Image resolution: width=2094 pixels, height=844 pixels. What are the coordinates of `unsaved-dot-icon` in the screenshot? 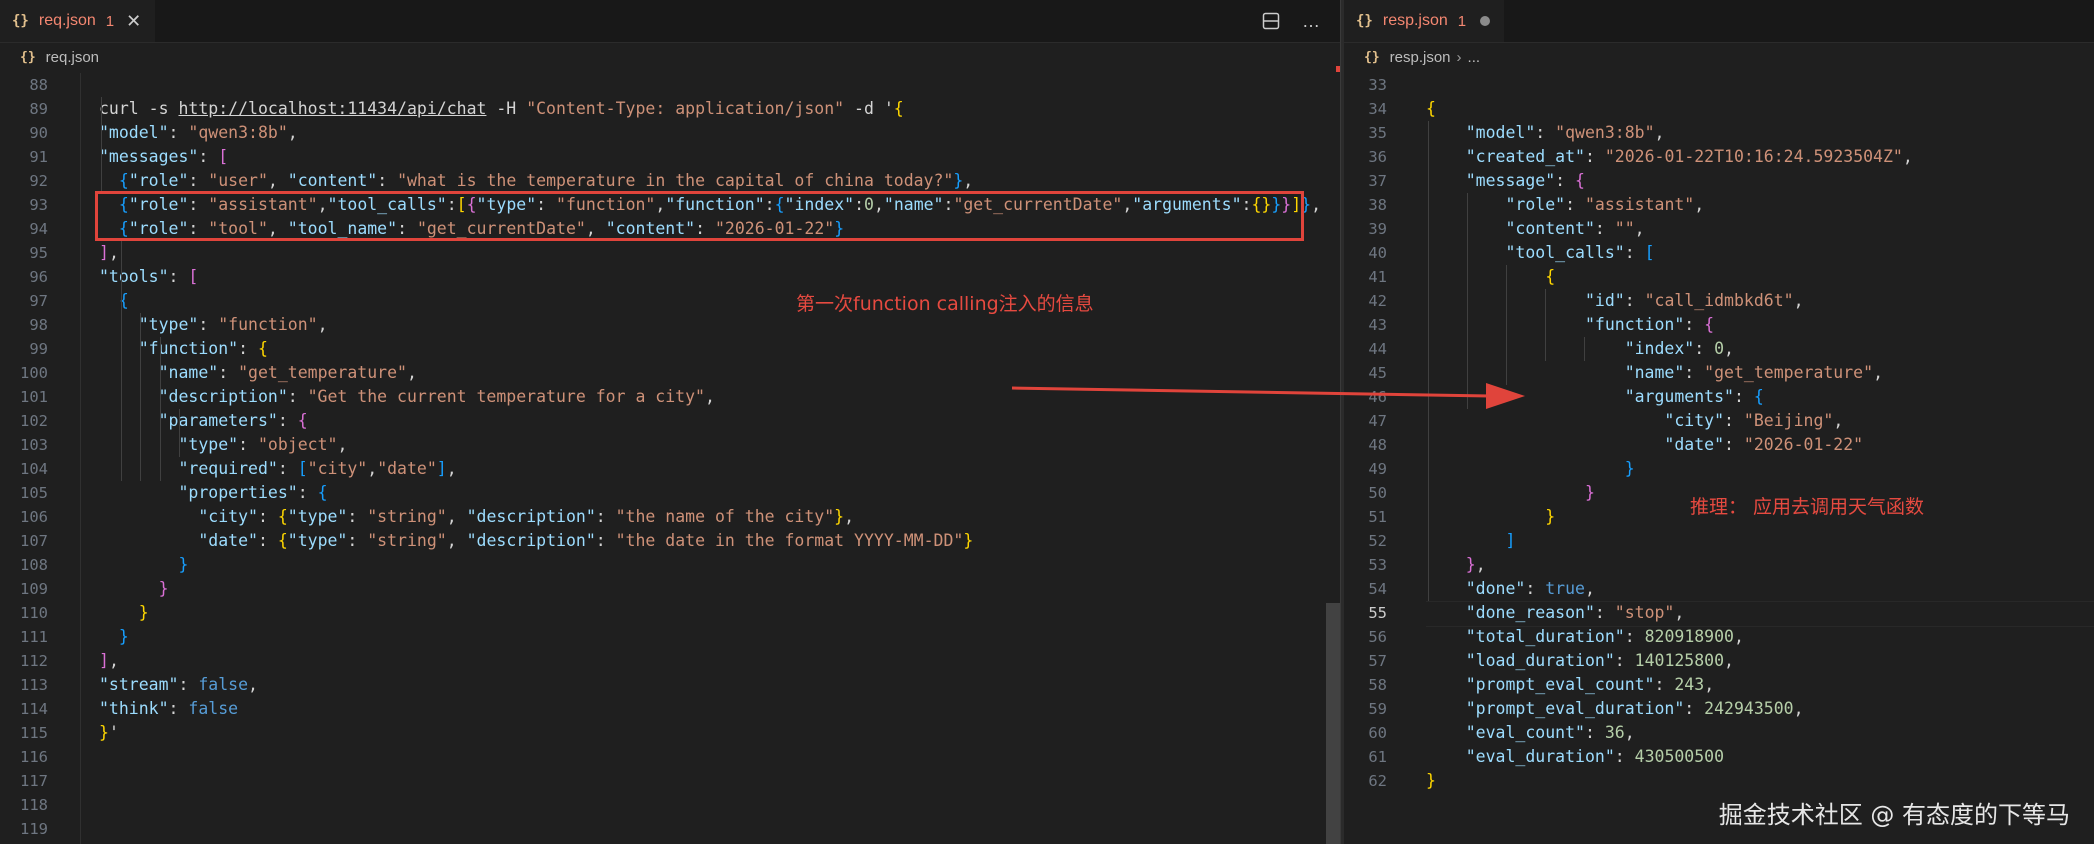 It's located at (1485, 21).